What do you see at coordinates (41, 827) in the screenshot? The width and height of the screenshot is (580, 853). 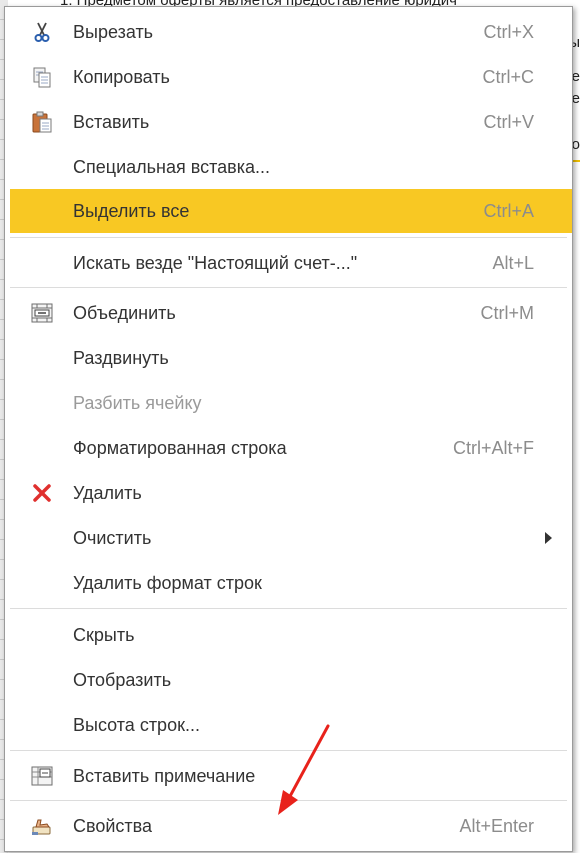 I see `properties-hand-icon` at bounding box center [41, 827].